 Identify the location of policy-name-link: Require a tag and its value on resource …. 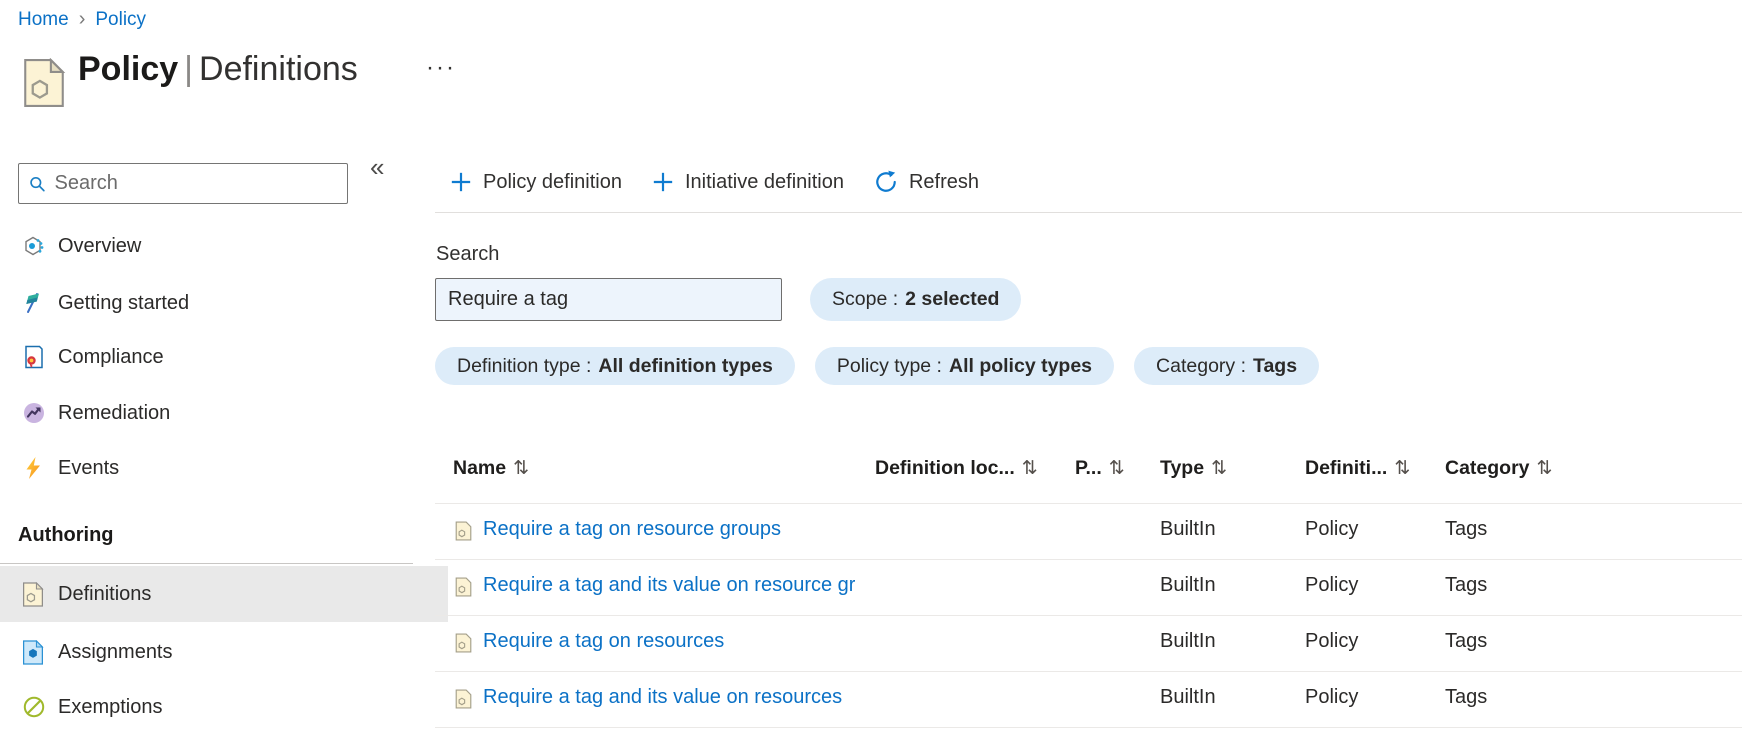
(669, 585).